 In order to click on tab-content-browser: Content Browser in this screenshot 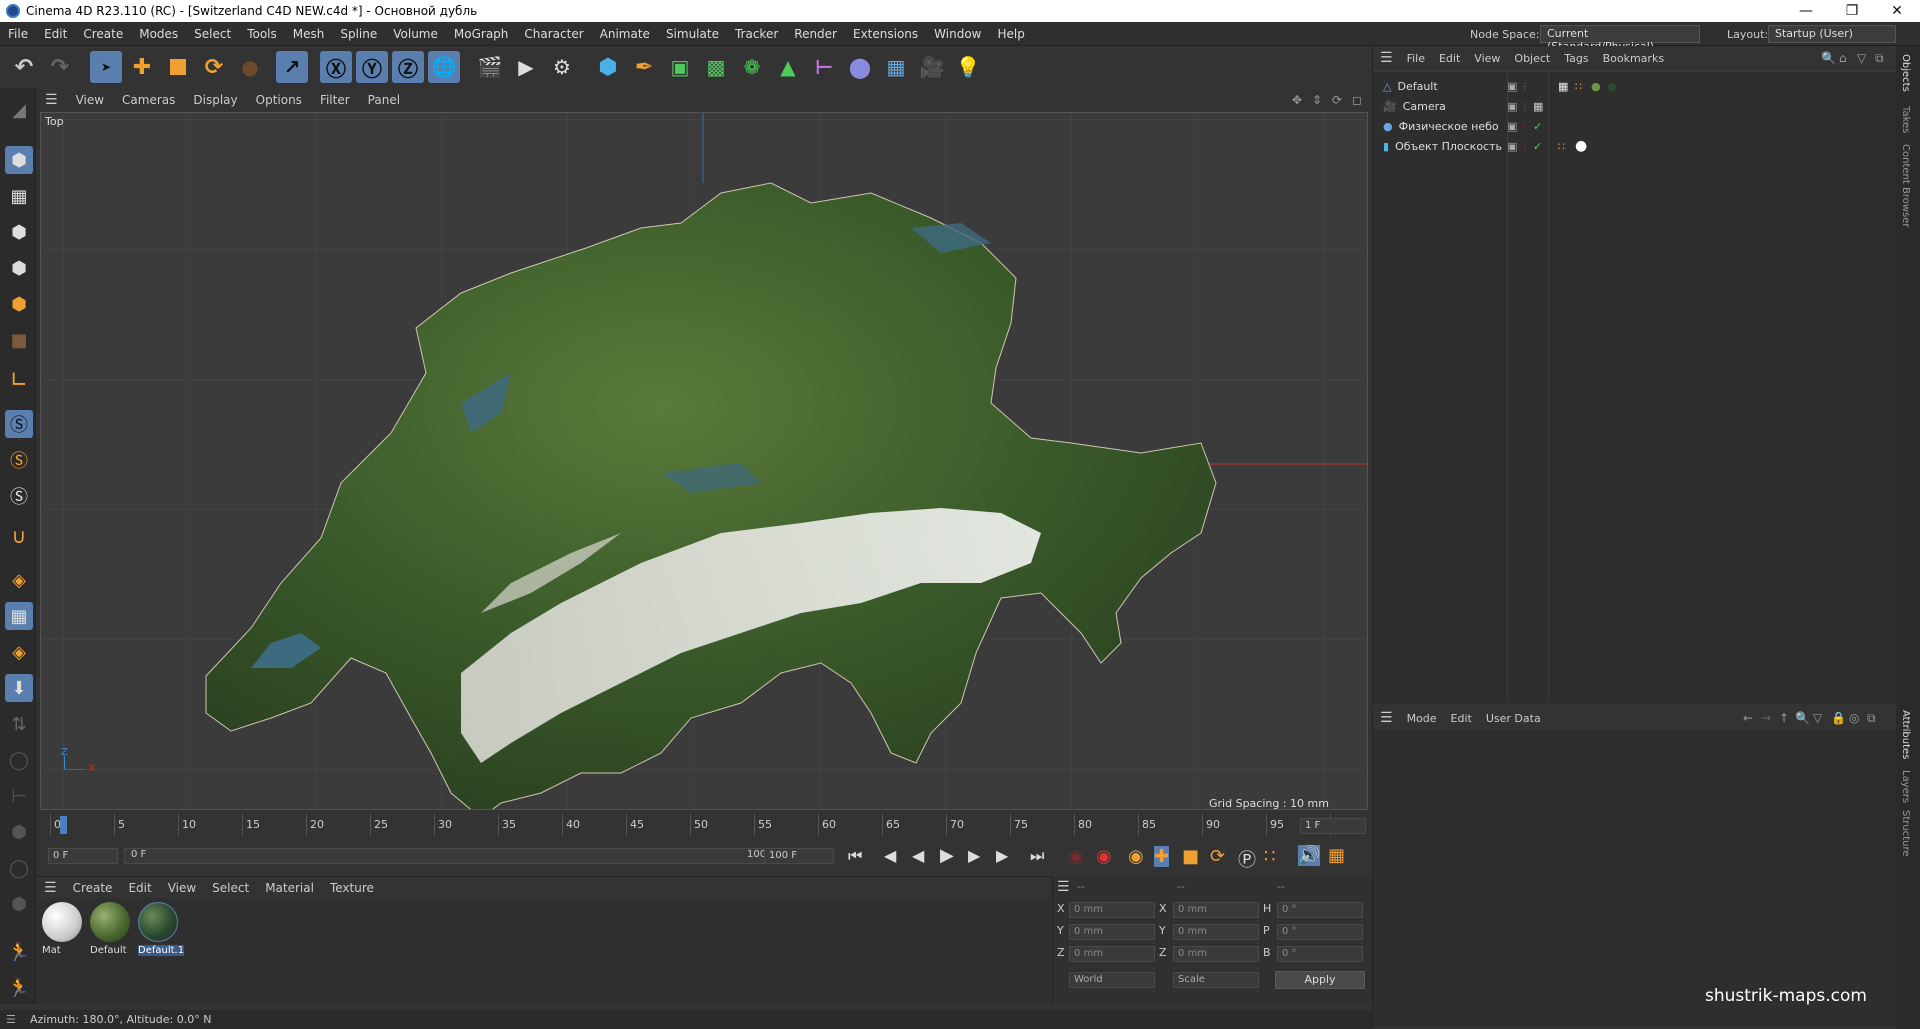, I will do `click(1905, 185)`.